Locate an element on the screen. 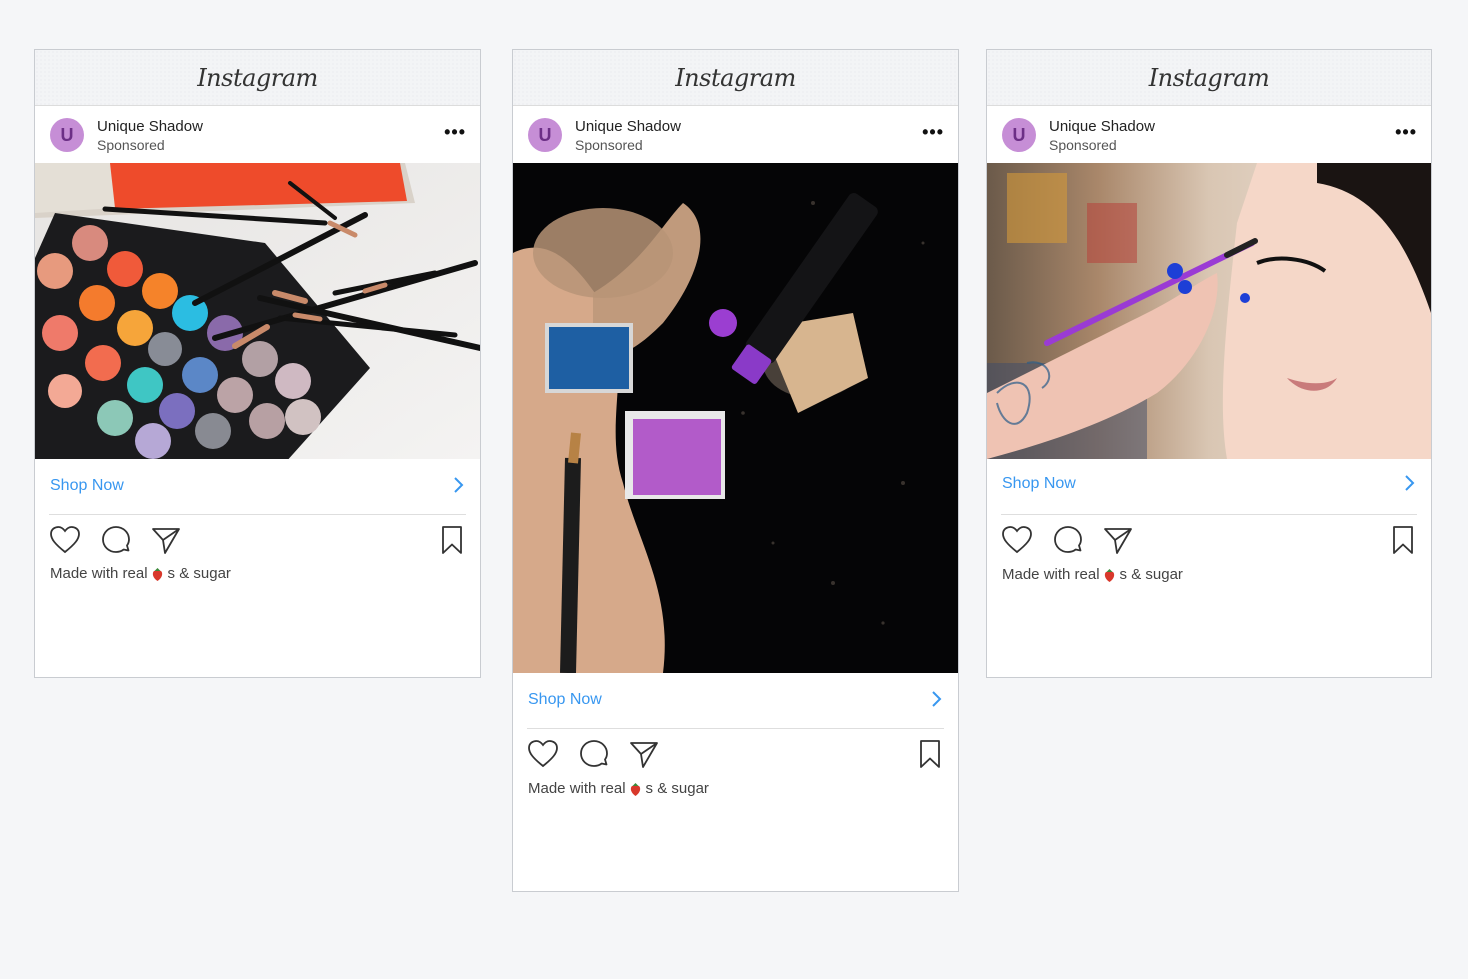  eyeshadow-palette-photo is located at coordinates (257, 311).